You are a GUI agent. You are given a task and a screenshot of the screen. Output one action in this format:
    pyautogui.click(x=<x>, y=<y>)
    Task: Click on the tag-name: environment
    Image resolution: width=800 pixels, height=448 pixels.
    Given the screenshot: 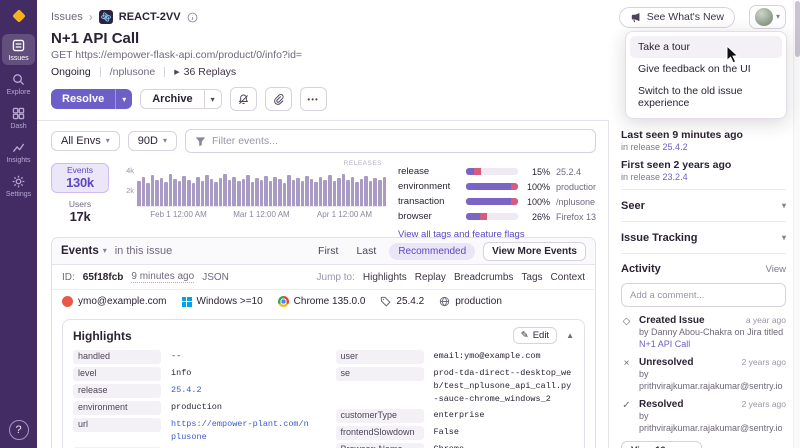 What is the action you would take?
    pyautogui.click(x=424, y=186)
    